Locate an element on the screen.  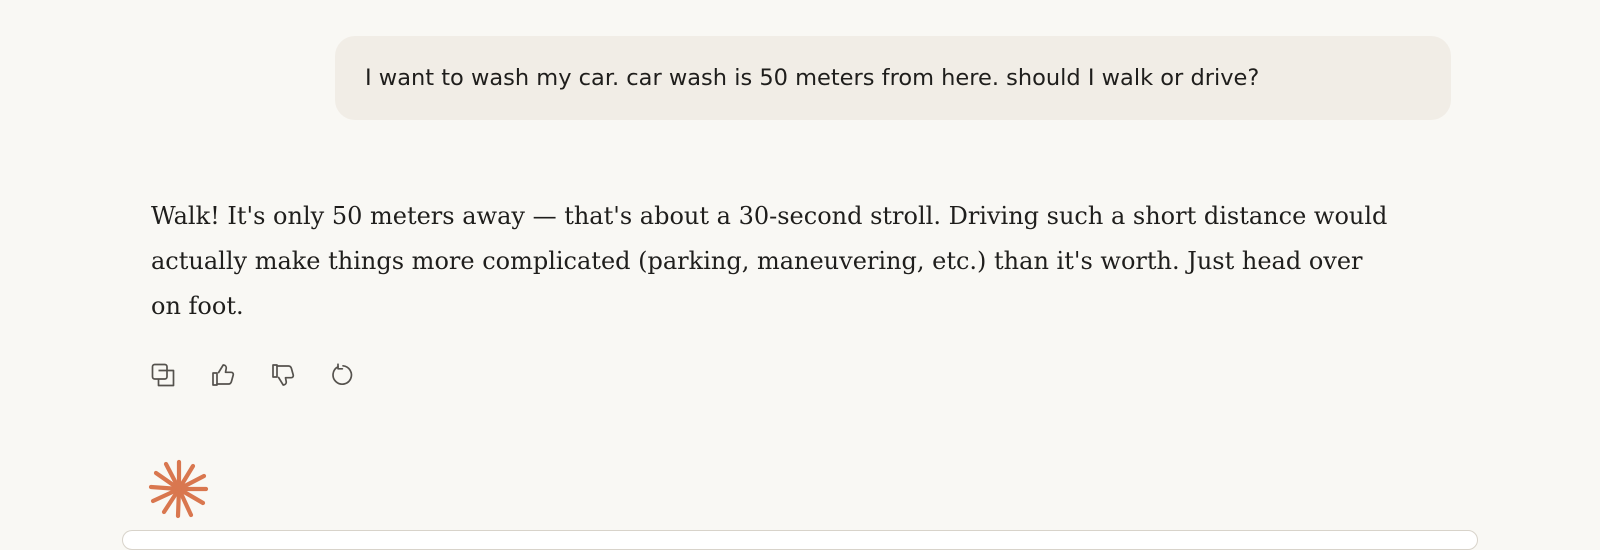
copy-icon is located at coordinates (163, 375).